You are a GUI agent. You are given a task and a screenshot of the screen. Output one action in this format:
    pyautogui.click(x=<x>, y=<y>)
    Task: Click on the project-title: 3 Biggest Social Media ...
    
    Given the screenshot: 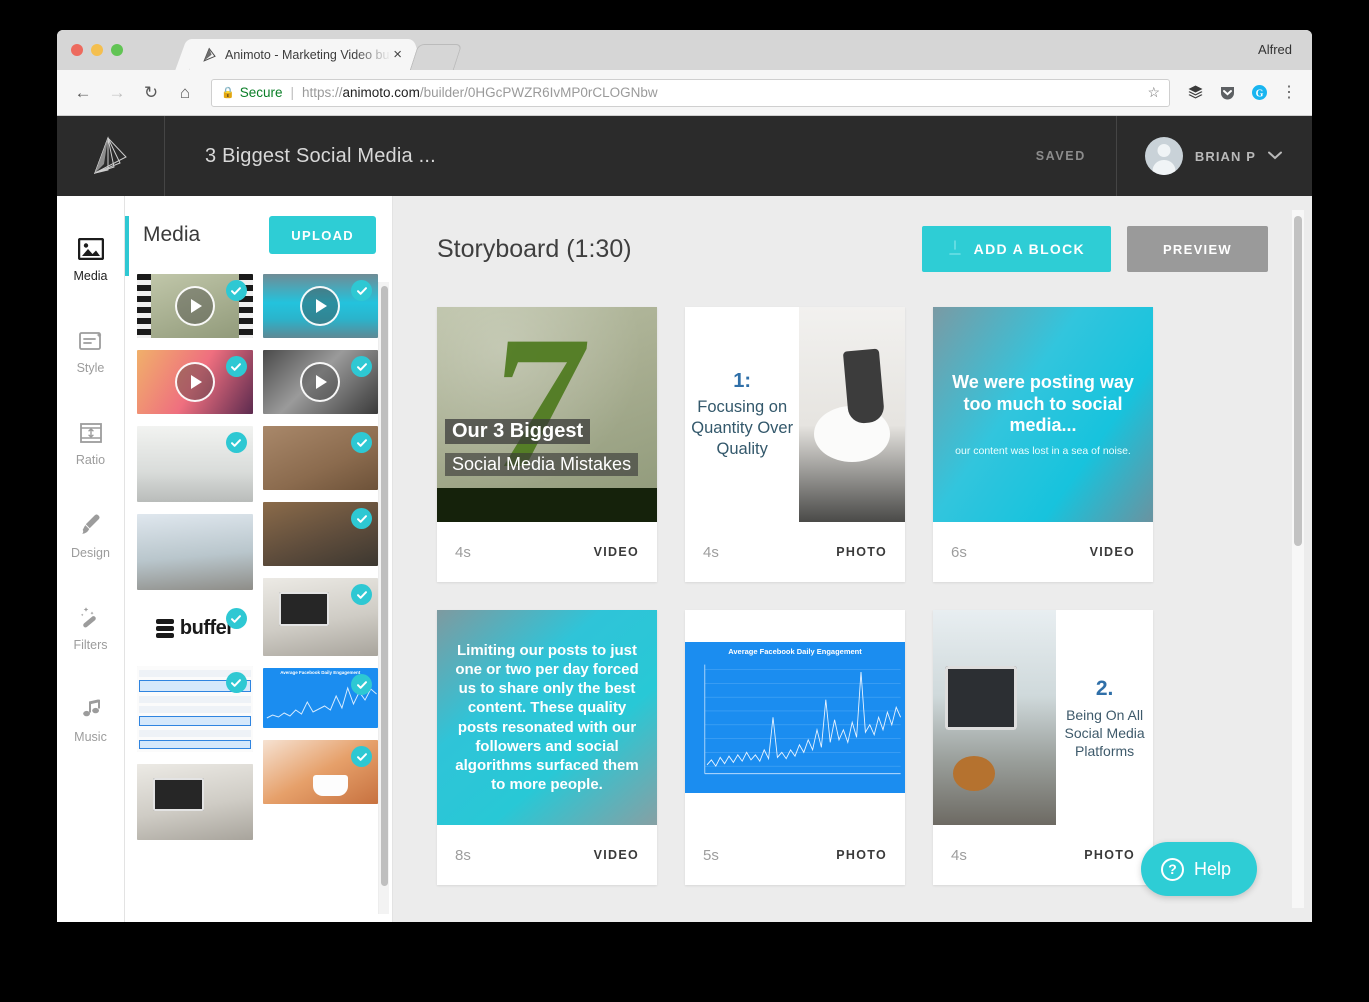 What is the action you would take?
    pyautogui.click(x=600, y=156)
    